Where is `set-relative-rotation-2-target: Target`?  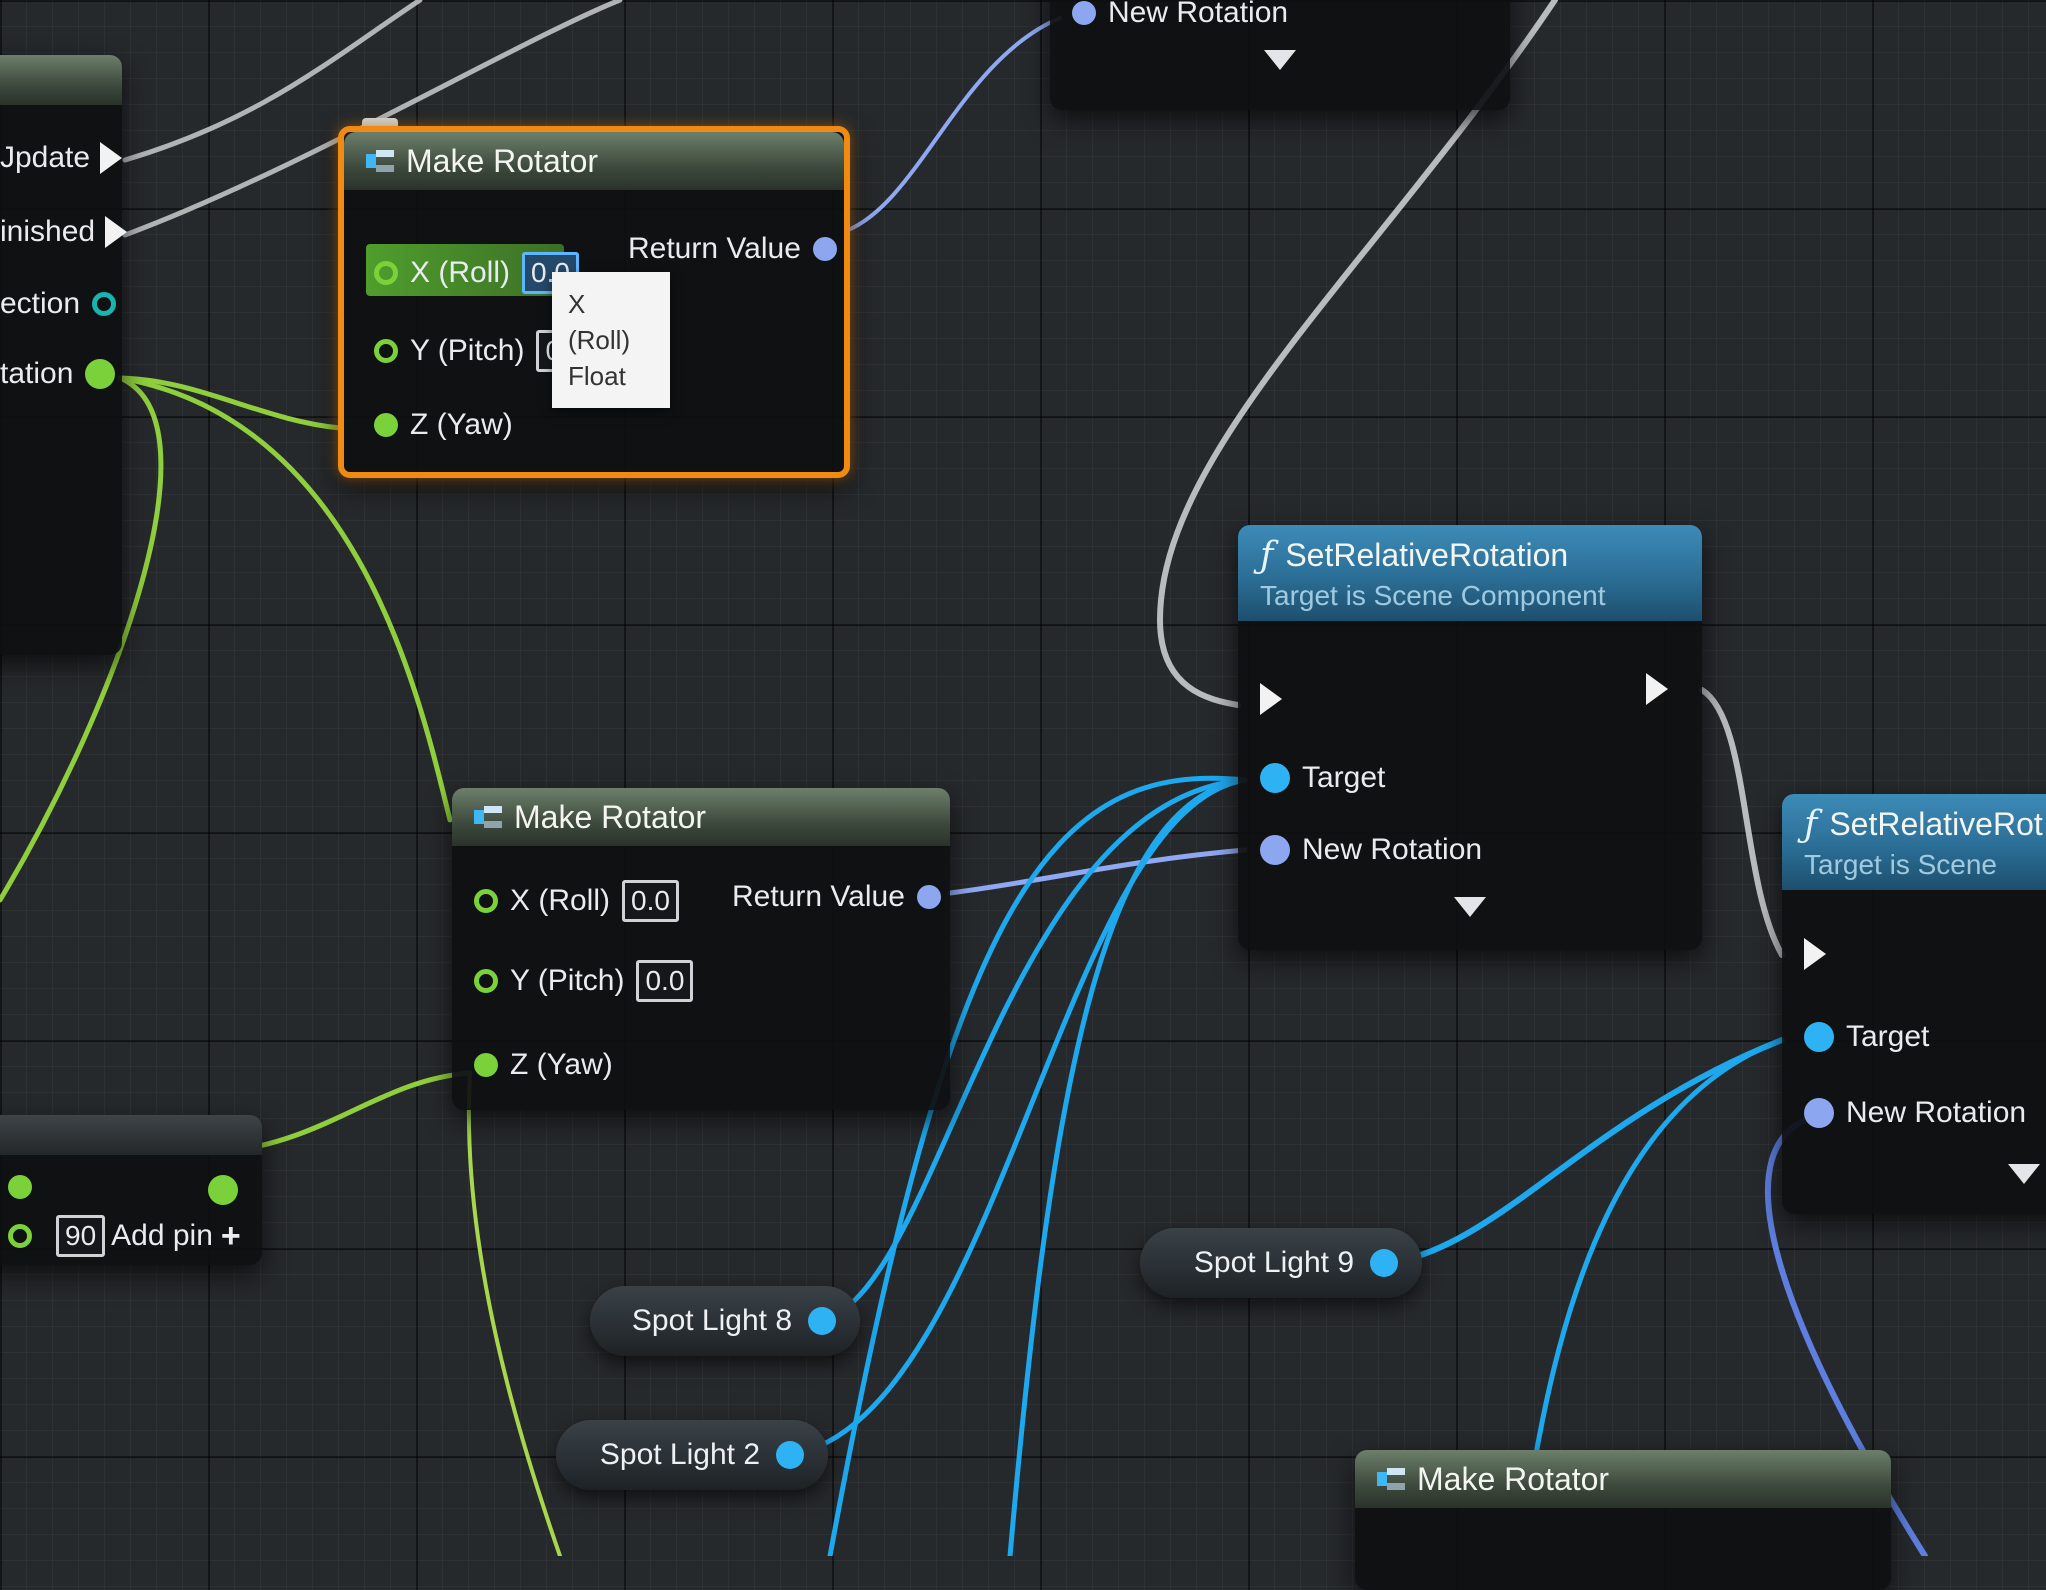 set-relative-rotation-2-target: Target is located at coordinates (1866, 1037).